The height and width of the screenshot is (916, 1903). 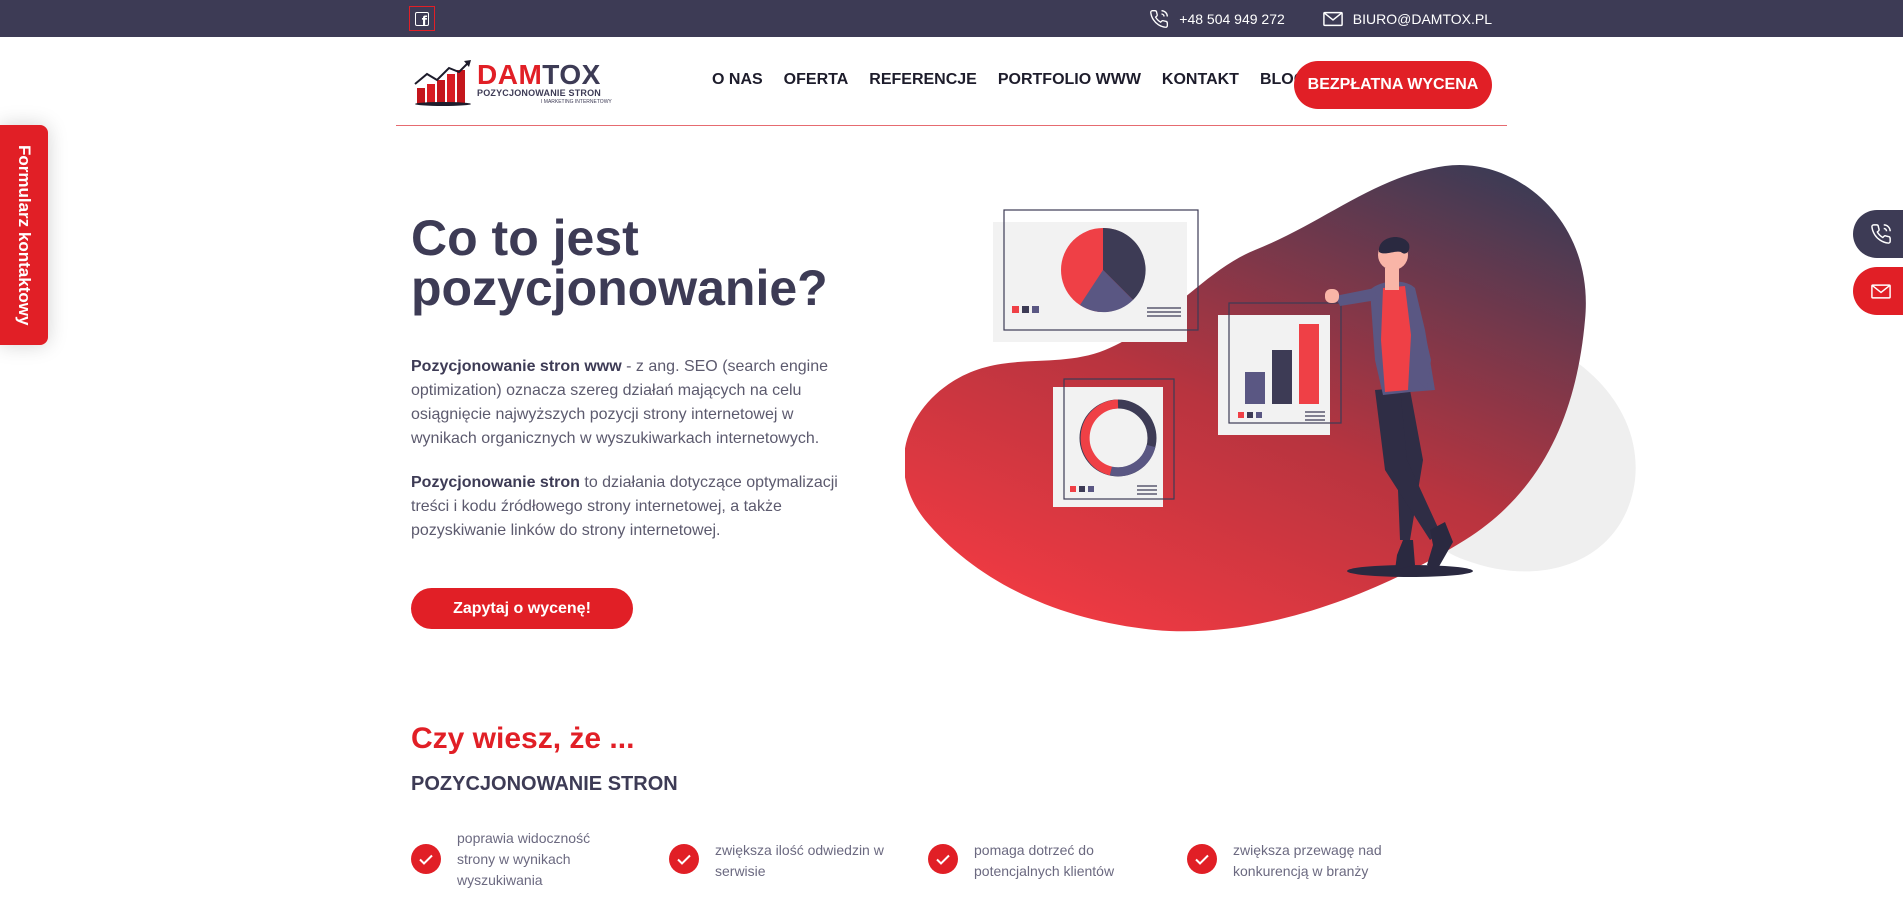 I want to click on logo-wordmark: DAMTOX, so click(x=539, y=74).